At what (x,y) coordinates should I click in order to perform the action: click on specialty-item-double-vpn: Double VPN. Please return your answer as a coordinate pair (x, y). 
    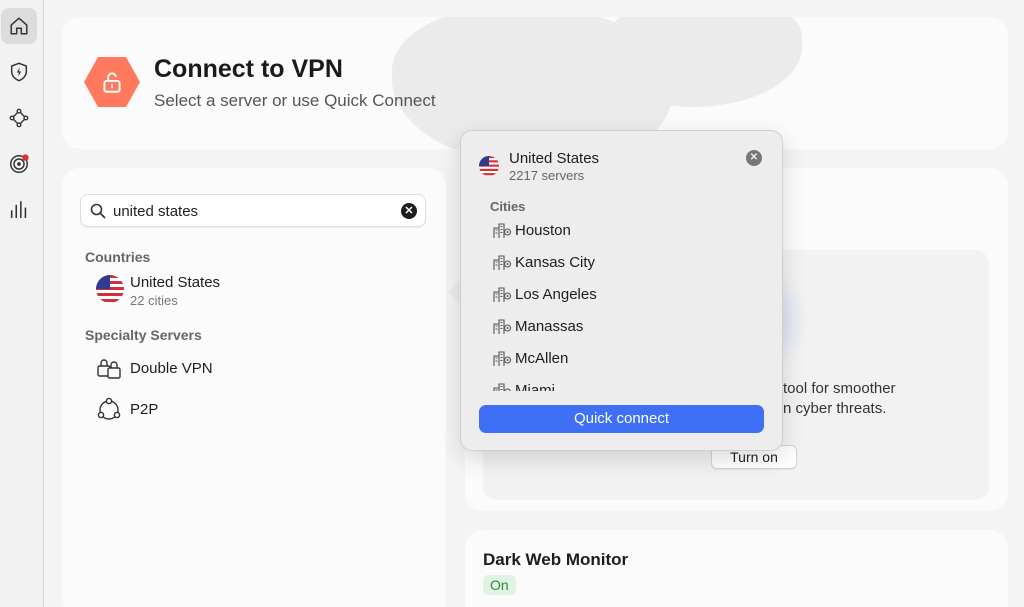
    Looking at the image, I should click on (252, 369).